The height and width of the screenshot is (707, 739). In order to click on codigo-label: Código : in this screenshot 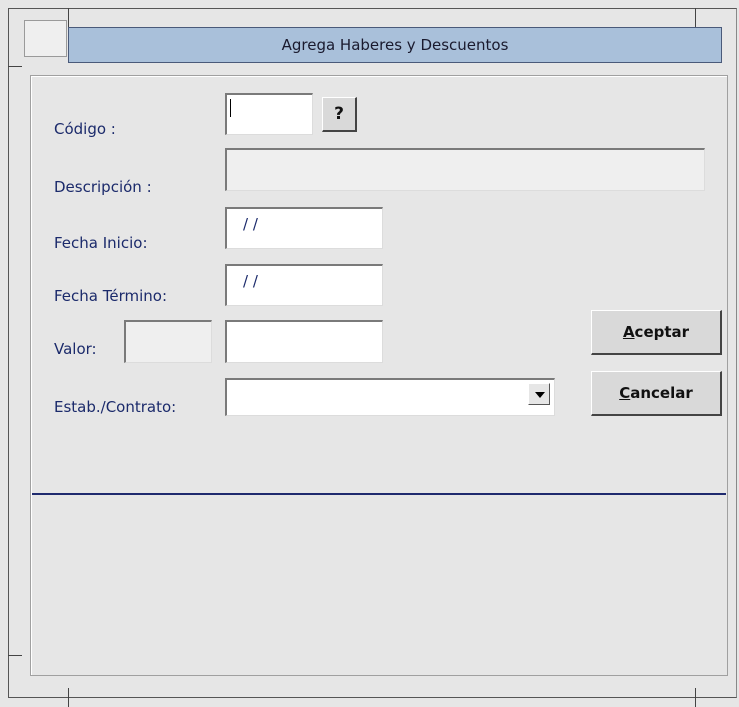, I will do `click(85, 129)`.